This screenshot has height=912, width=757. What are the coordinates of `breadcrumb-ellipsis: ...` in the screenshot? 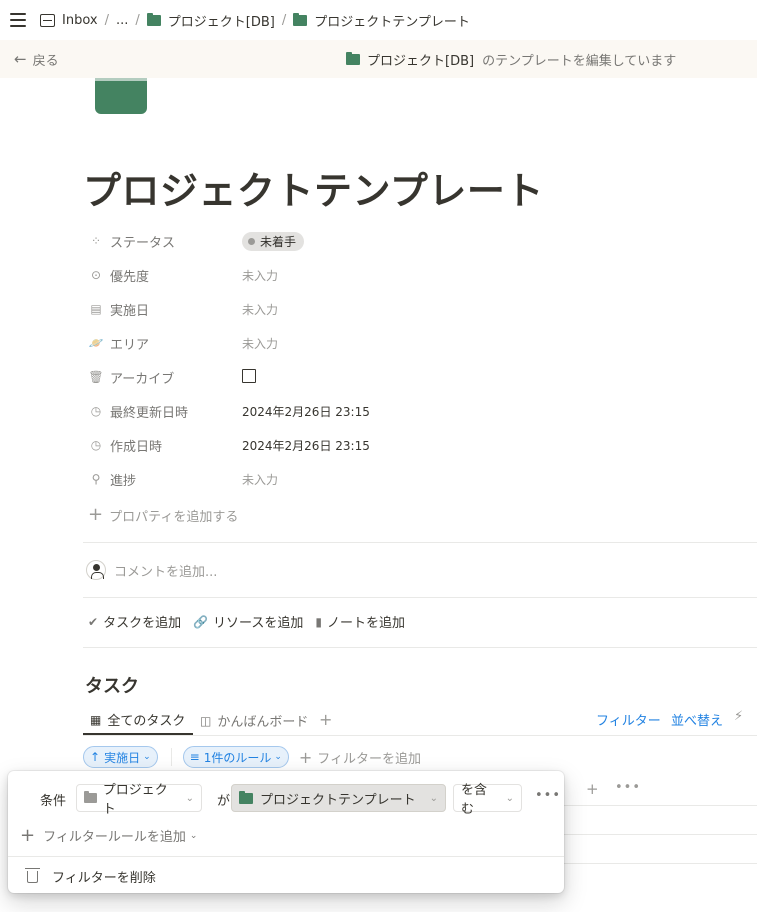 It's located at (122, 20).